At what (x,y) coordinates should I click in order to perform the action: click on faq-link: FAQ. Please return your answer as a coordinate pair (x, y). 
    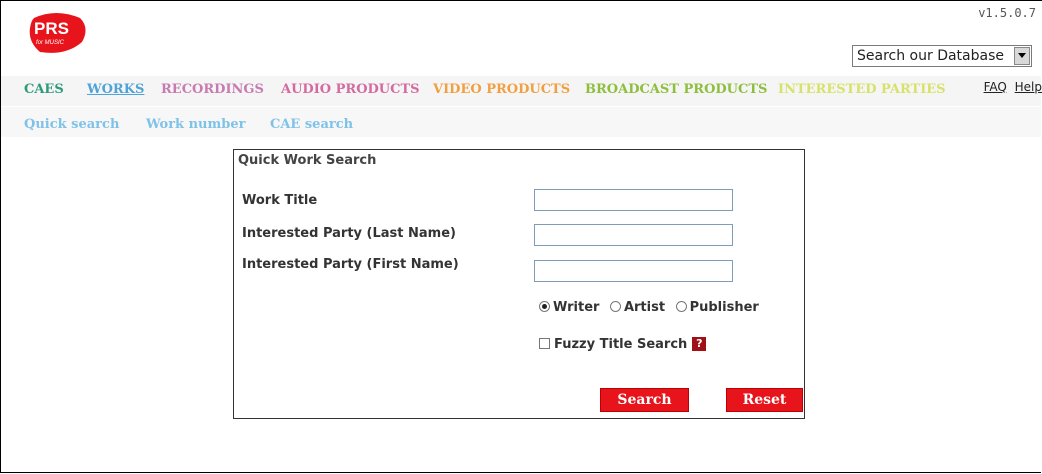
    Looking at the image, I should click on (995, 87).